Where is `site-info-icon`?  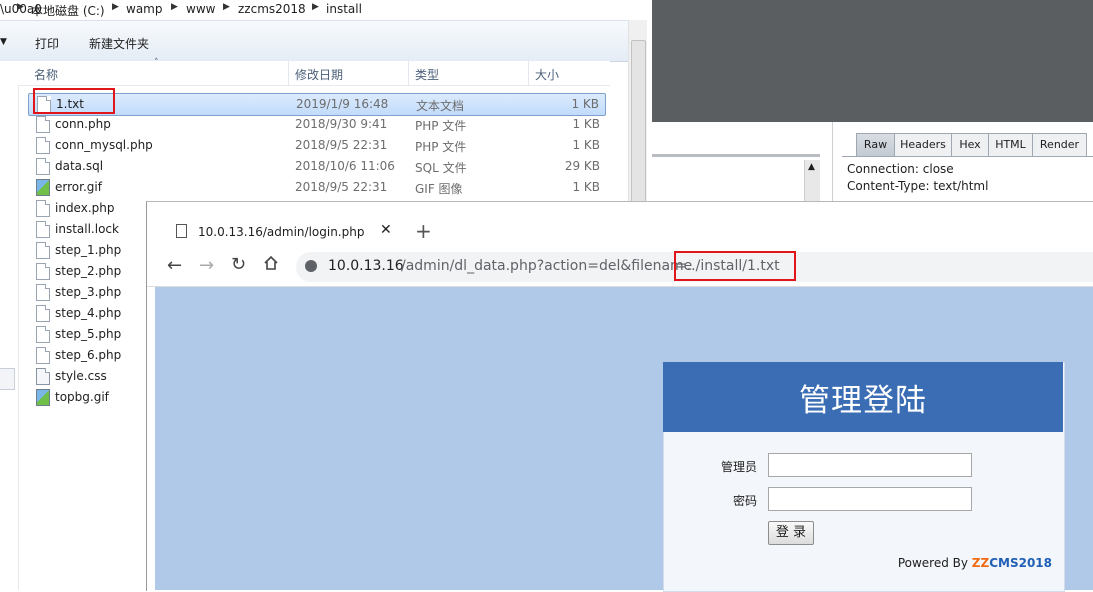
site-info-icon is located at coordinates (311, 266).